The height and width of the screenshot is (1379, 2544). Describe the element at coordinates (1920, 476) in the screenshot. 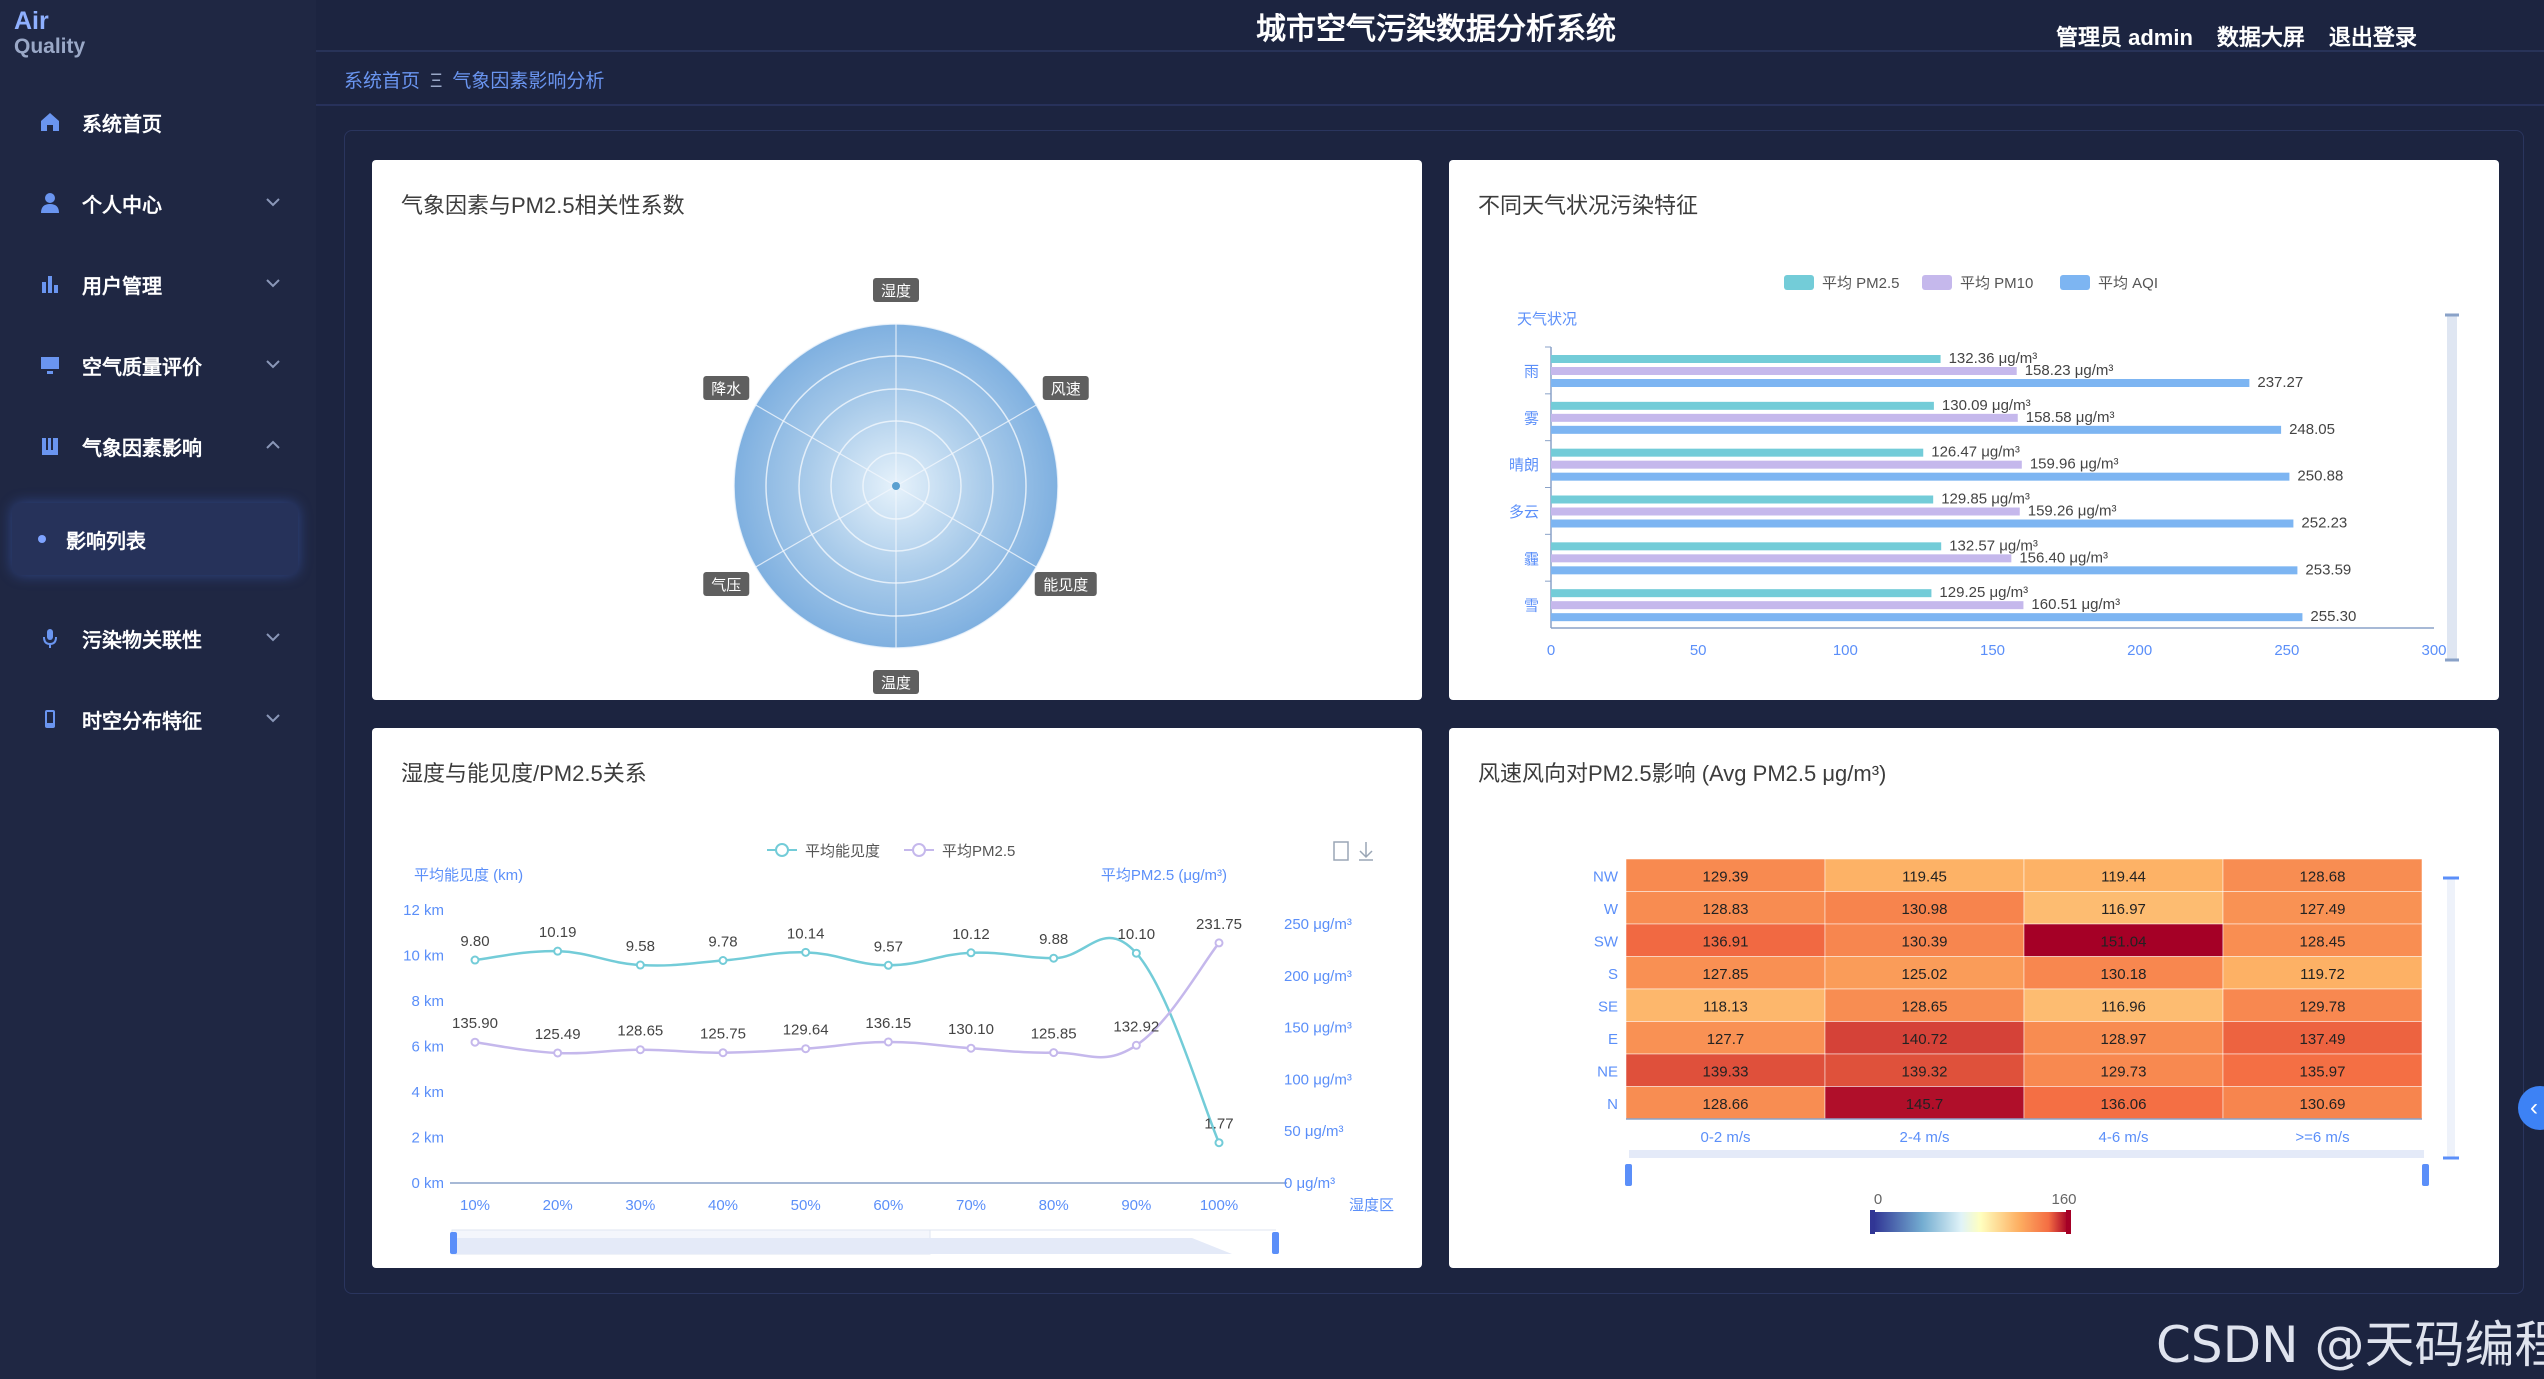

I see `bar-aqi` at that location.